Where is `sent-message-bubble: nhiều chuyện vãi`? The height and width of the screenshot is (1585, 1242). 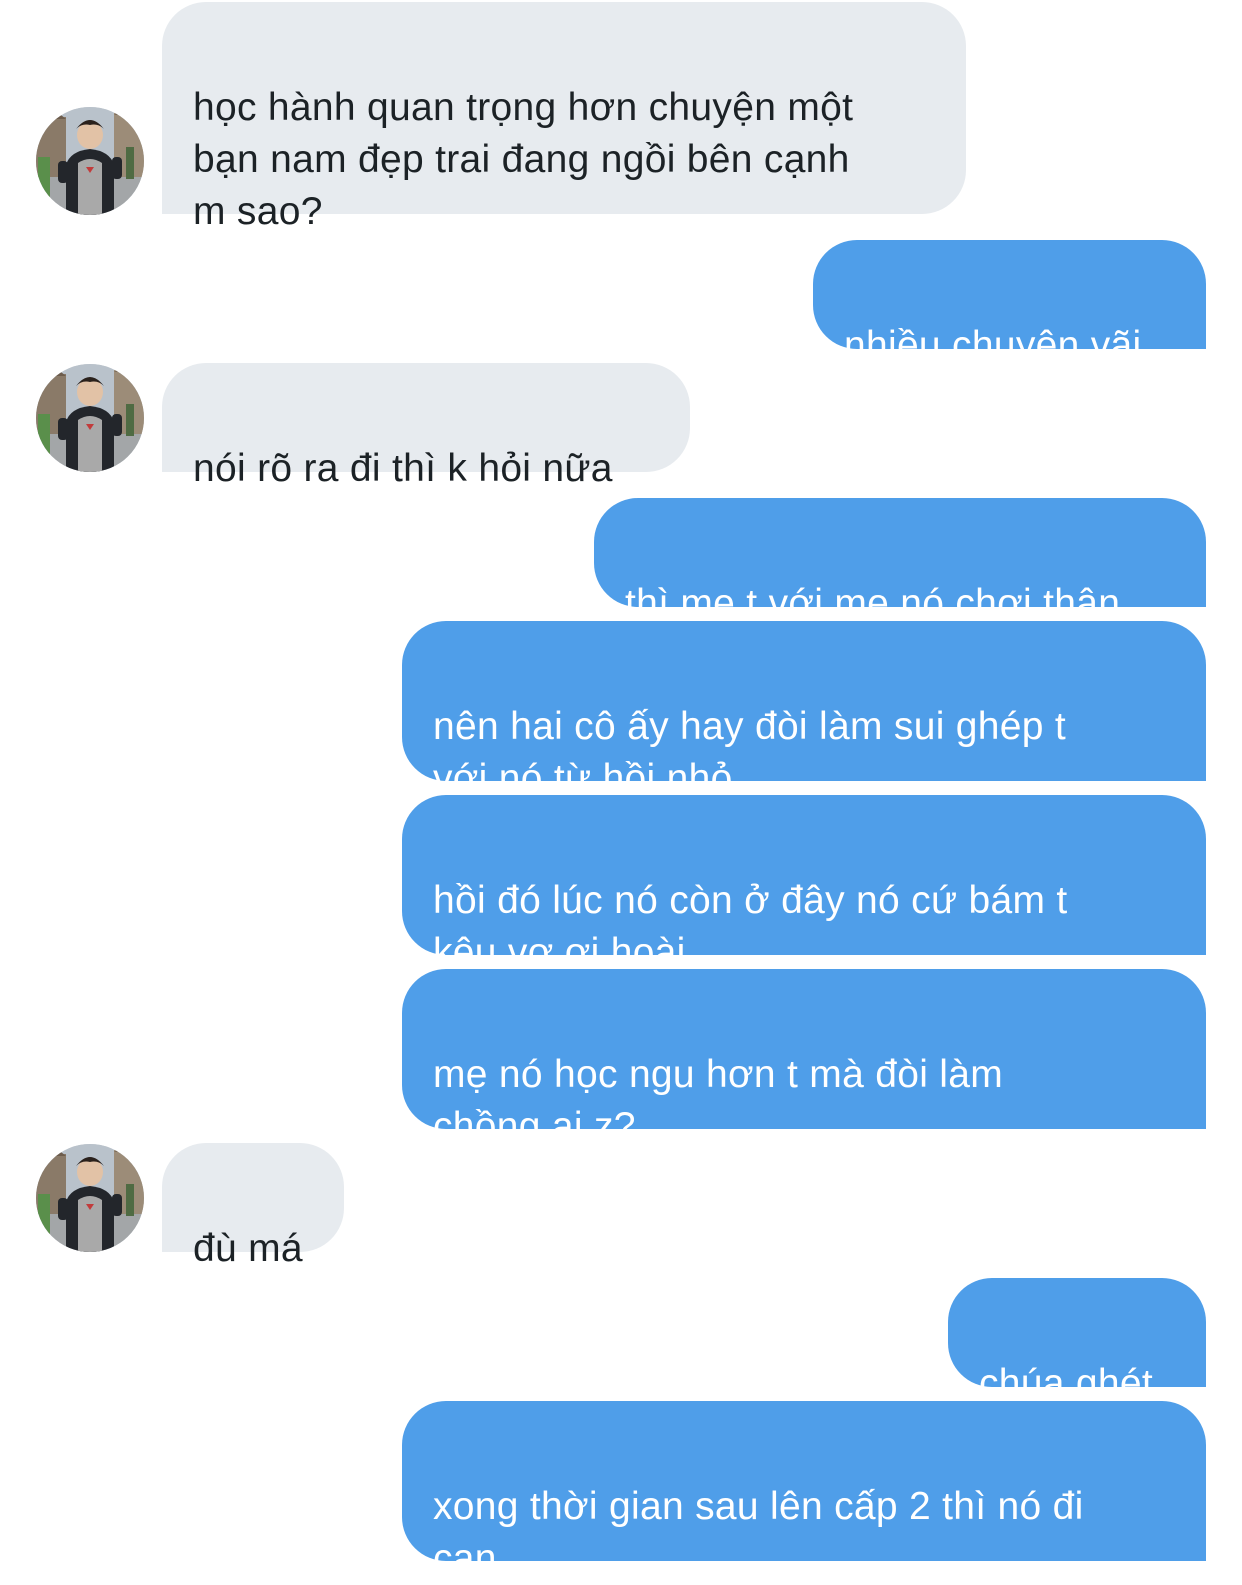 sent-message-bubble: nhiều chuyện vãi is located at coordinates (1009, 303).